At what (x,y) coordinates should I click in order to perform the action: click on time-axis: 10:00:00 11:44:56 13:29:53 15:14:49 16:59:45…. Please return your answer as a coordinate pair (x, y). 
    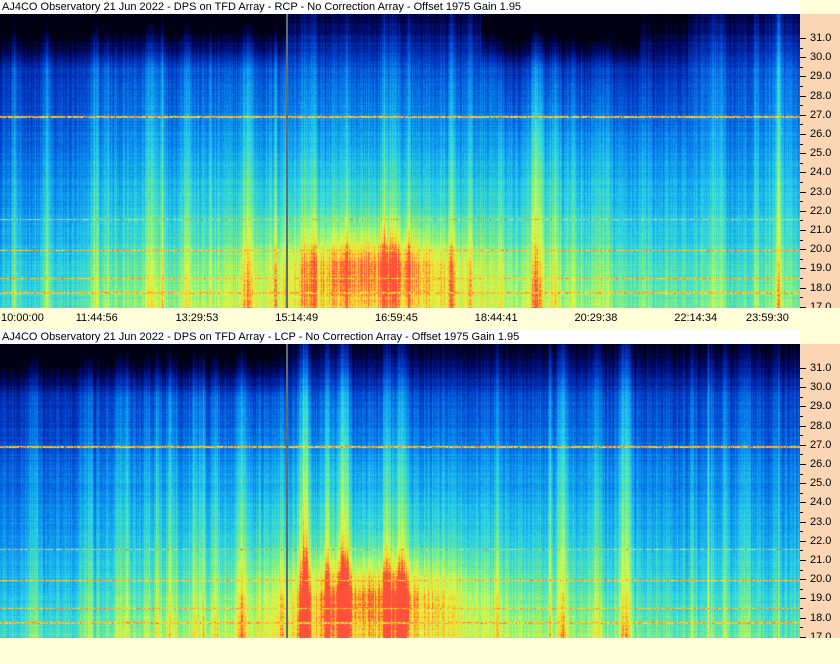
    Looking at the image, I should click on (420, 319).